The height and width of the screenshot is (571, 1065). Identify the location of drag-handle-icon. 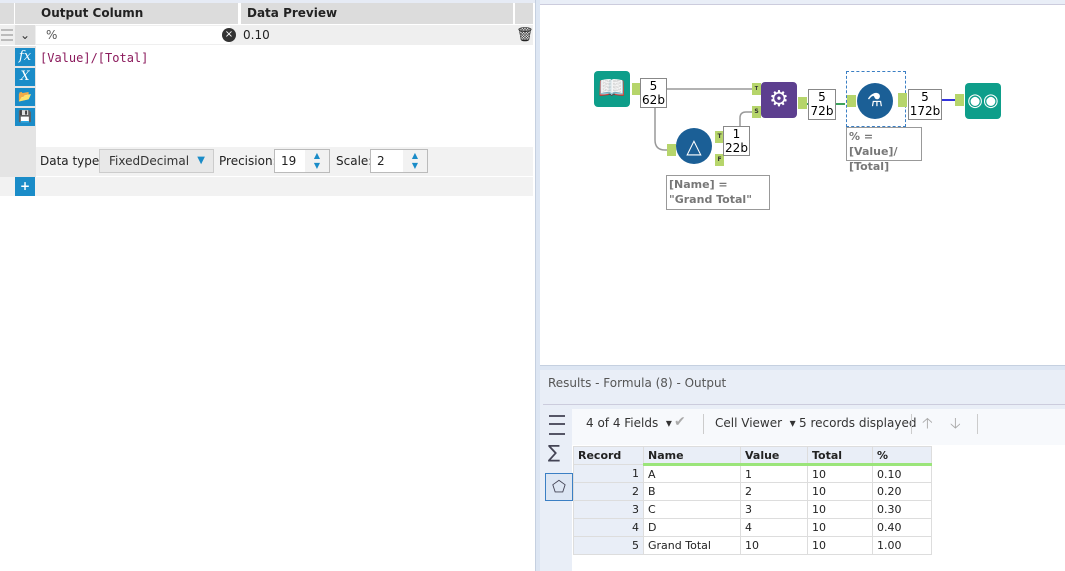
(7, 35).